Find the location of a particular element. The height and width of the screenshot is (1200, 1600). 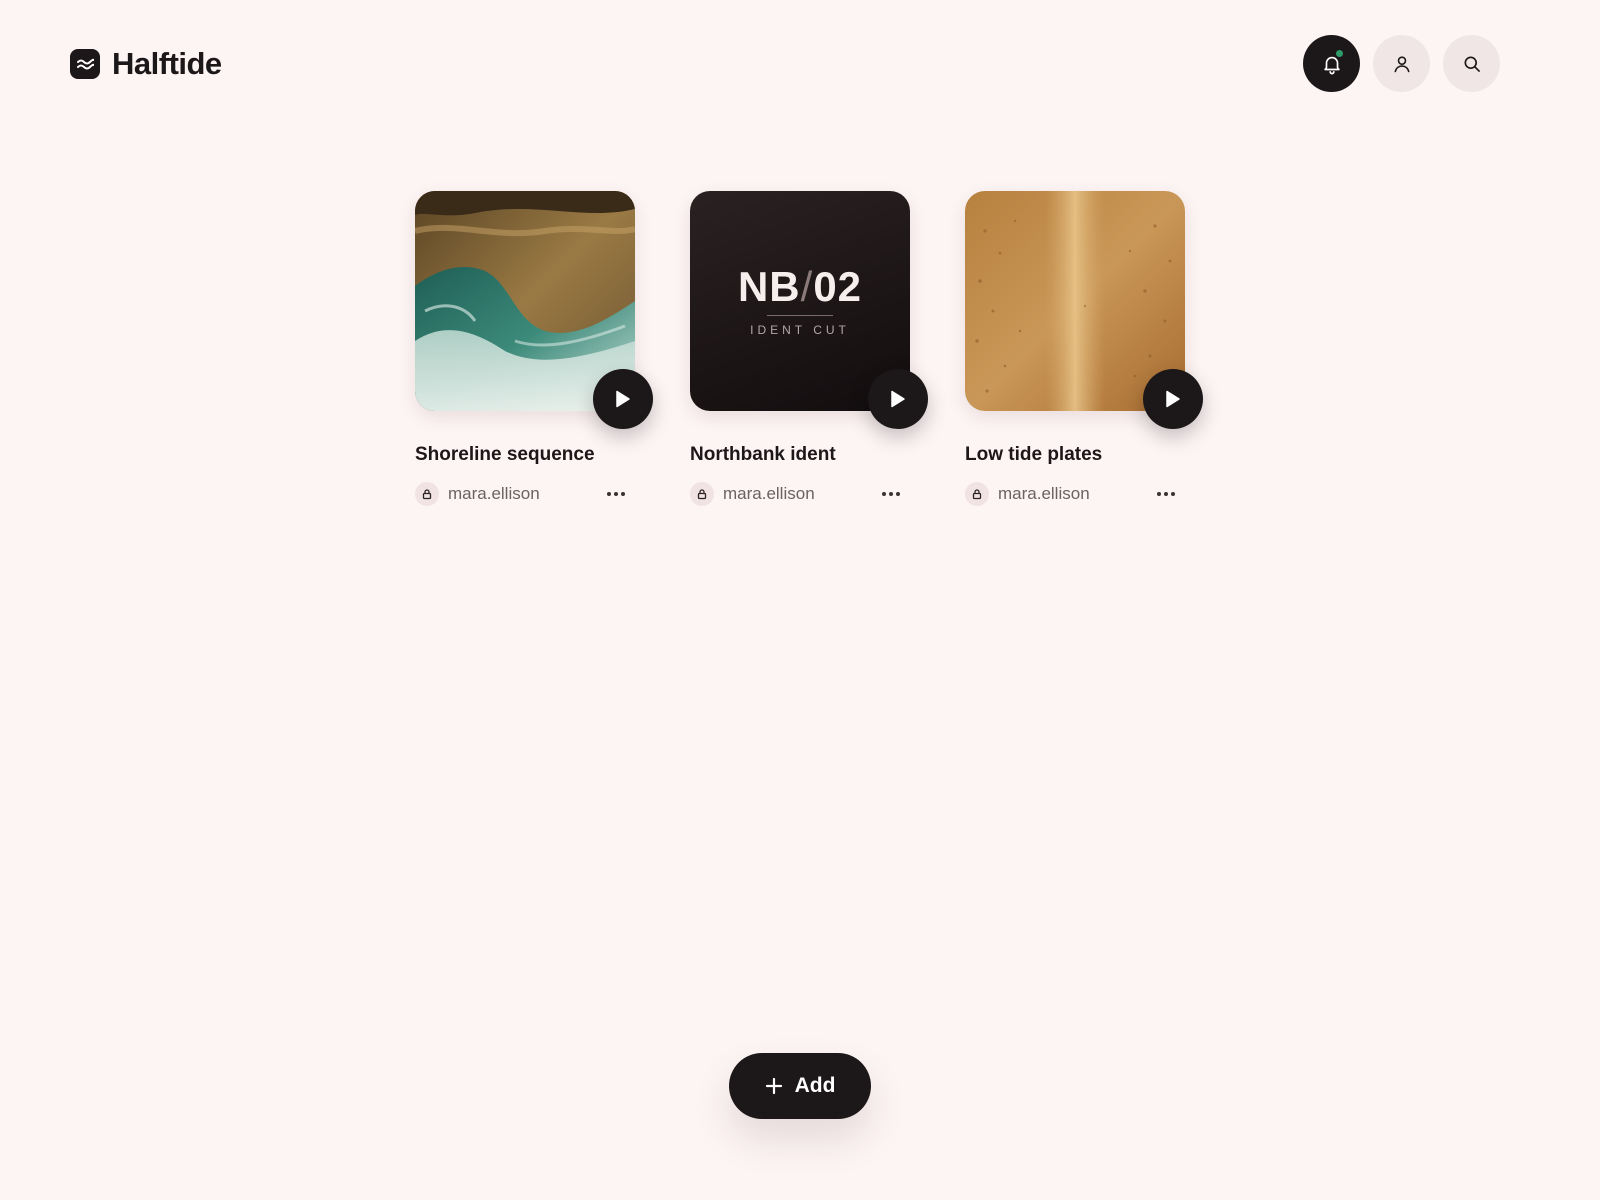

brand: Halftide is located at coordinates (146, 64).